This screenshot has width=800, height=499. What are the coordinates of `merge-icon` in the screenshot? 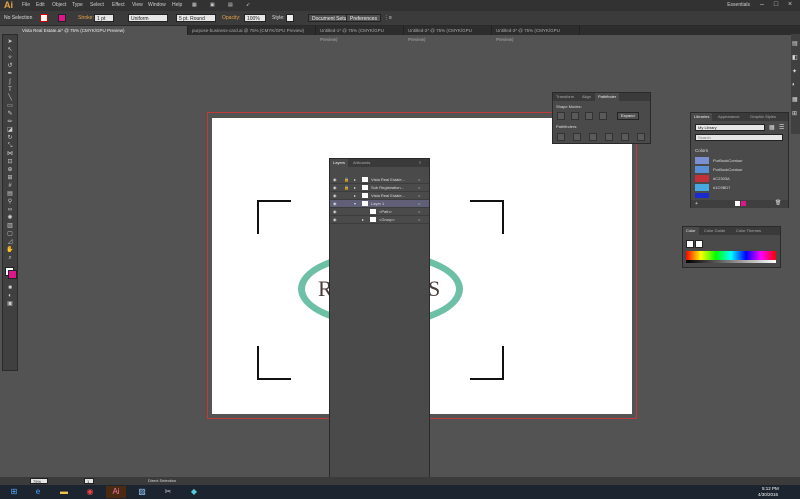 It's located at (593, 137).